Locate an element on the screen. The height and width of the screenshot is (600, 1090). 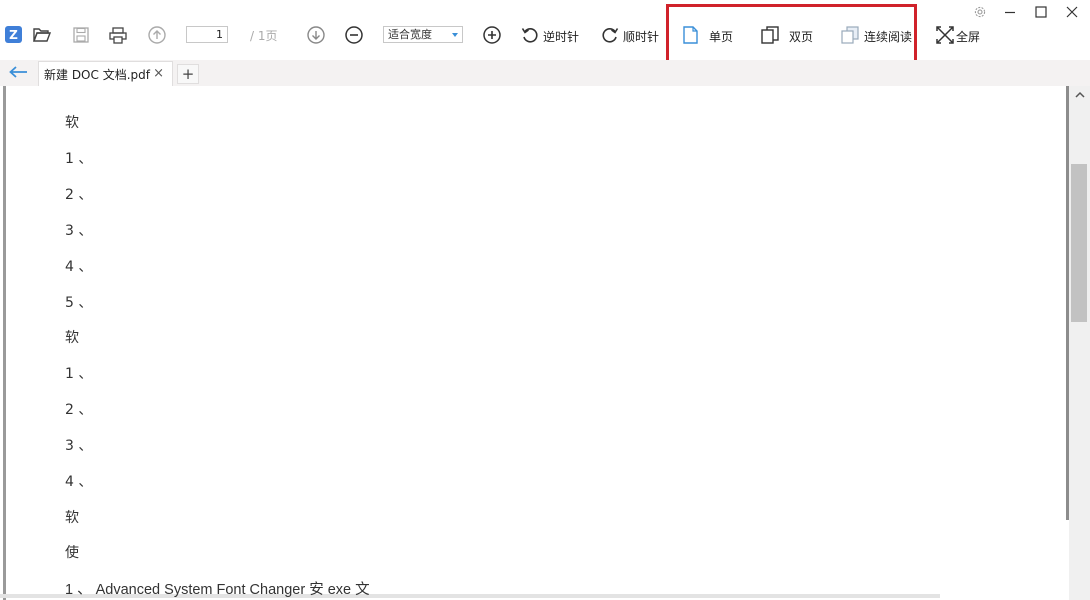
fullscreen-button: 全屏 is located at coordinates (968, 36).